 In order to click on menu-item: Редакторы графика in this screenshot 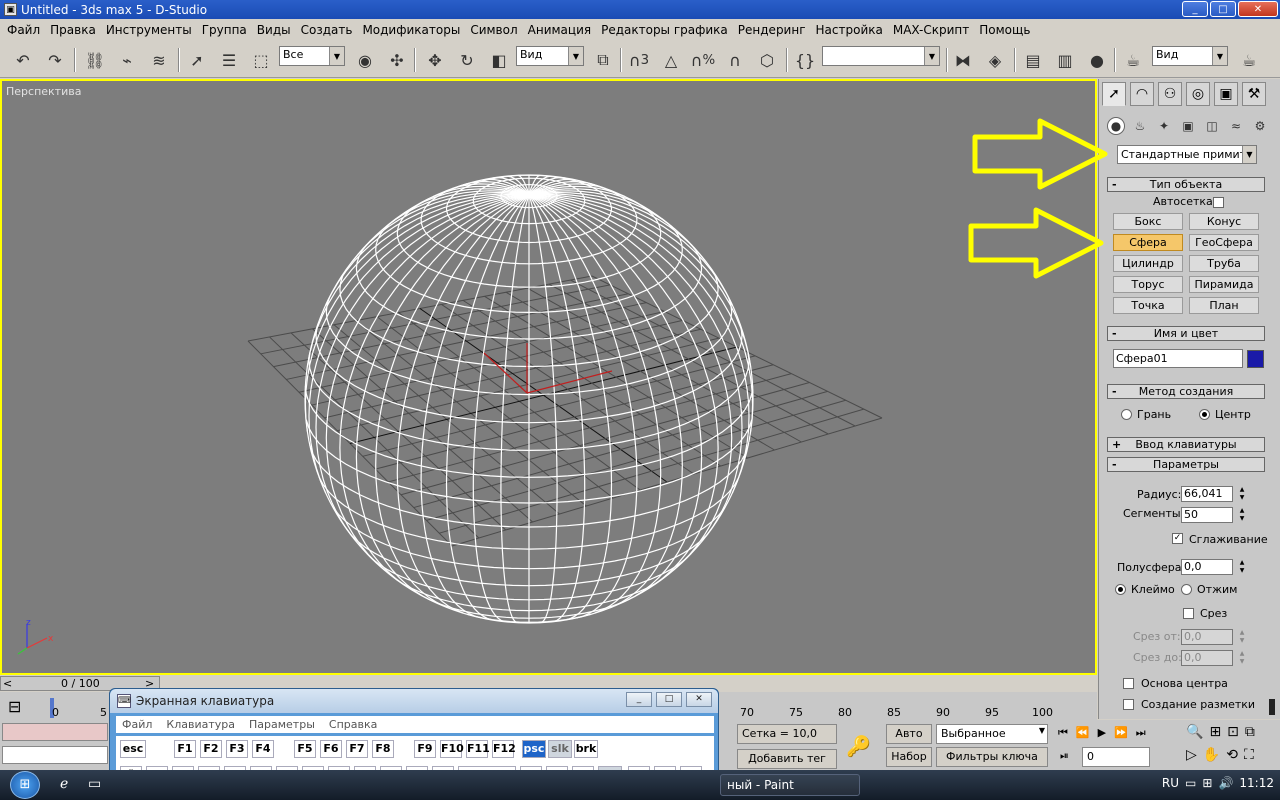, I will do `click(664, 30)`.